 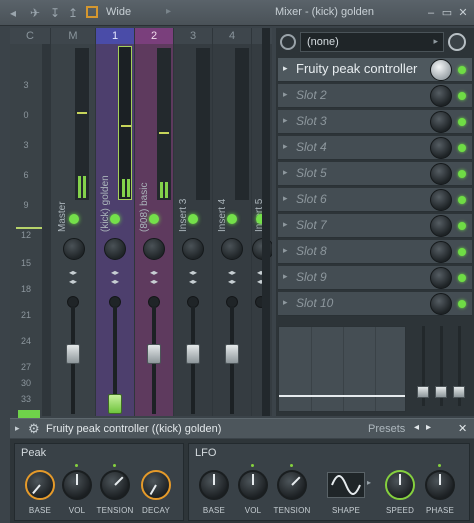 What do you see at coordinates (386, 429) in the screenshot?
I see `presets-button: Presets` at bounding box center [386, 429].